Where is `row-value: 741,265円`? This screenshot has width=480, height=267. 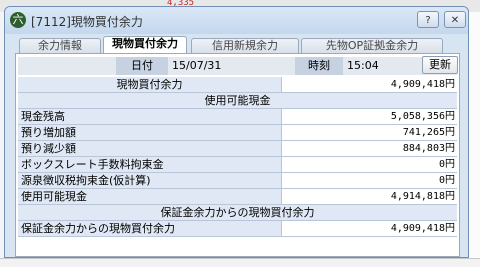 row-value: 741,265円 is located at coordinates (370, 132).